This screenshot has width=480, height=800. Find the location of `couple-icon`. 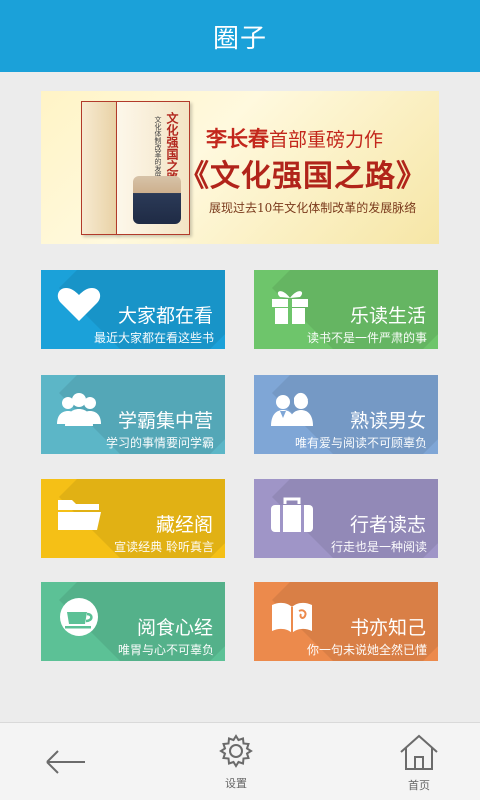

couple-icon is located at coordinates (292, 409).